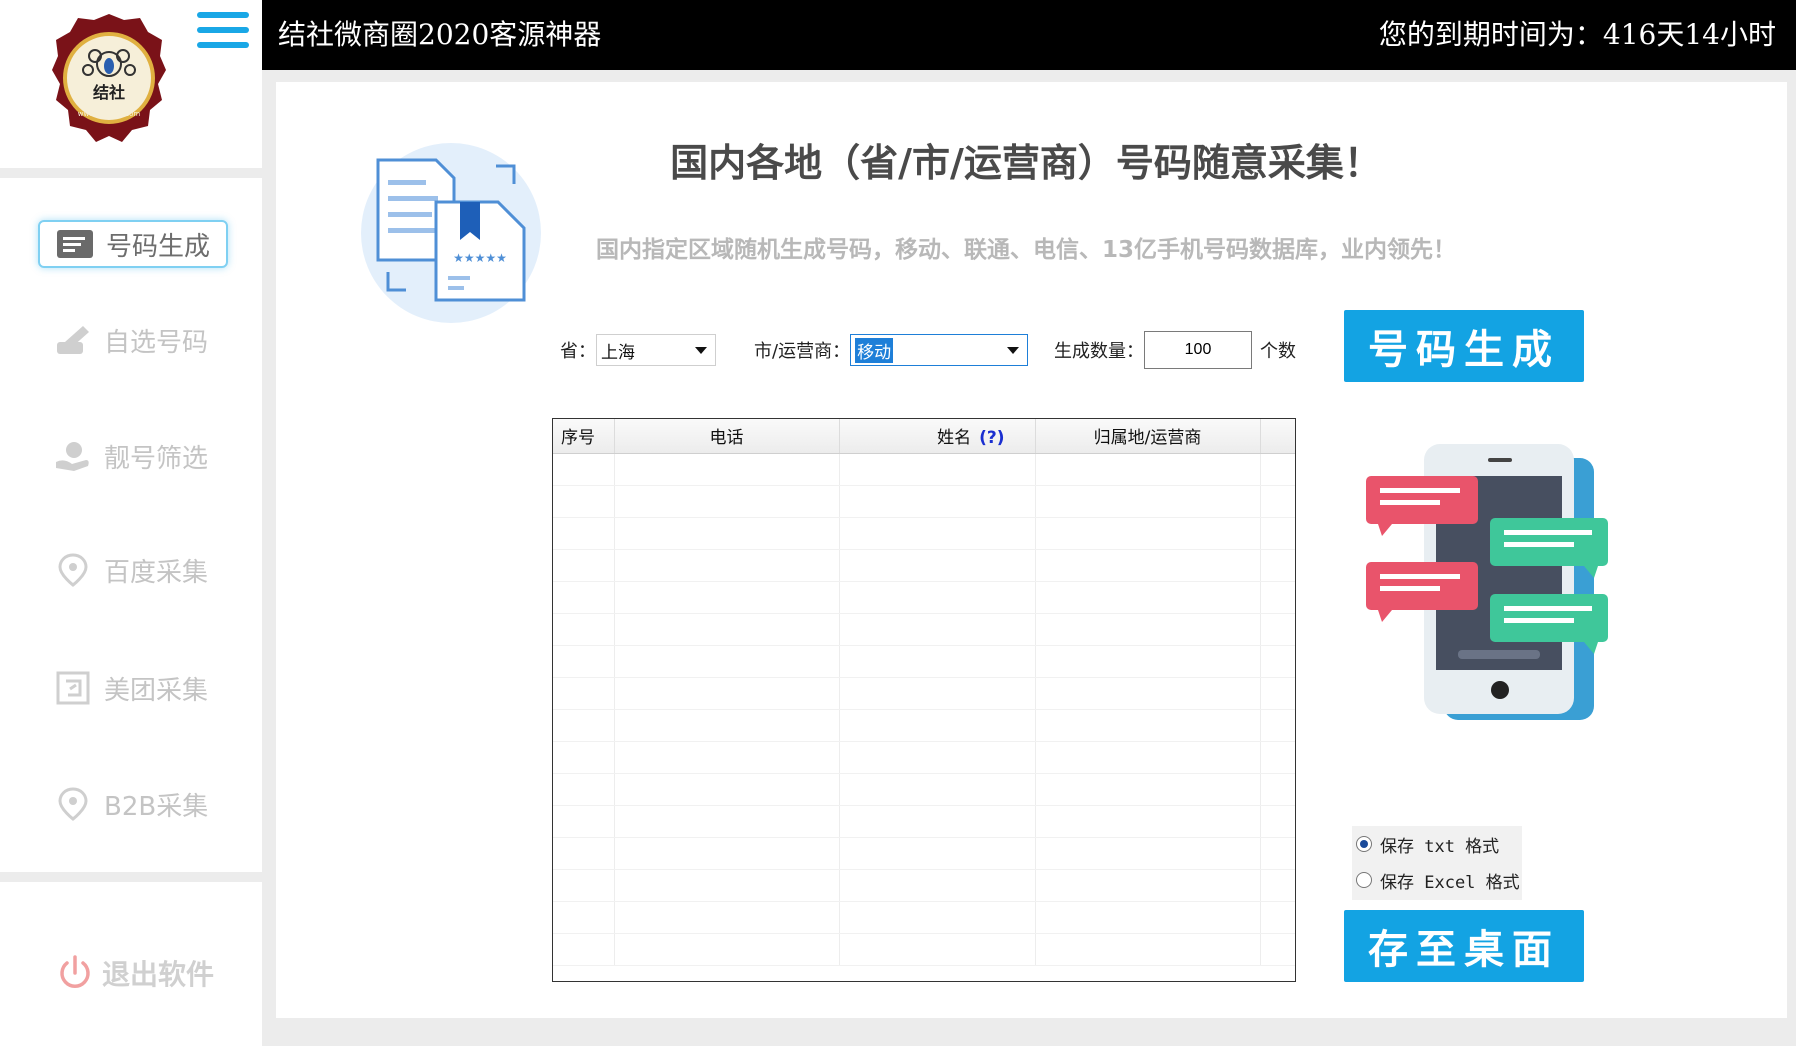 The image size is (1796, 1046). Describe the element at coordinates (158, 974) in the screenshot. I see `exit-label: 退出软件` at that location.